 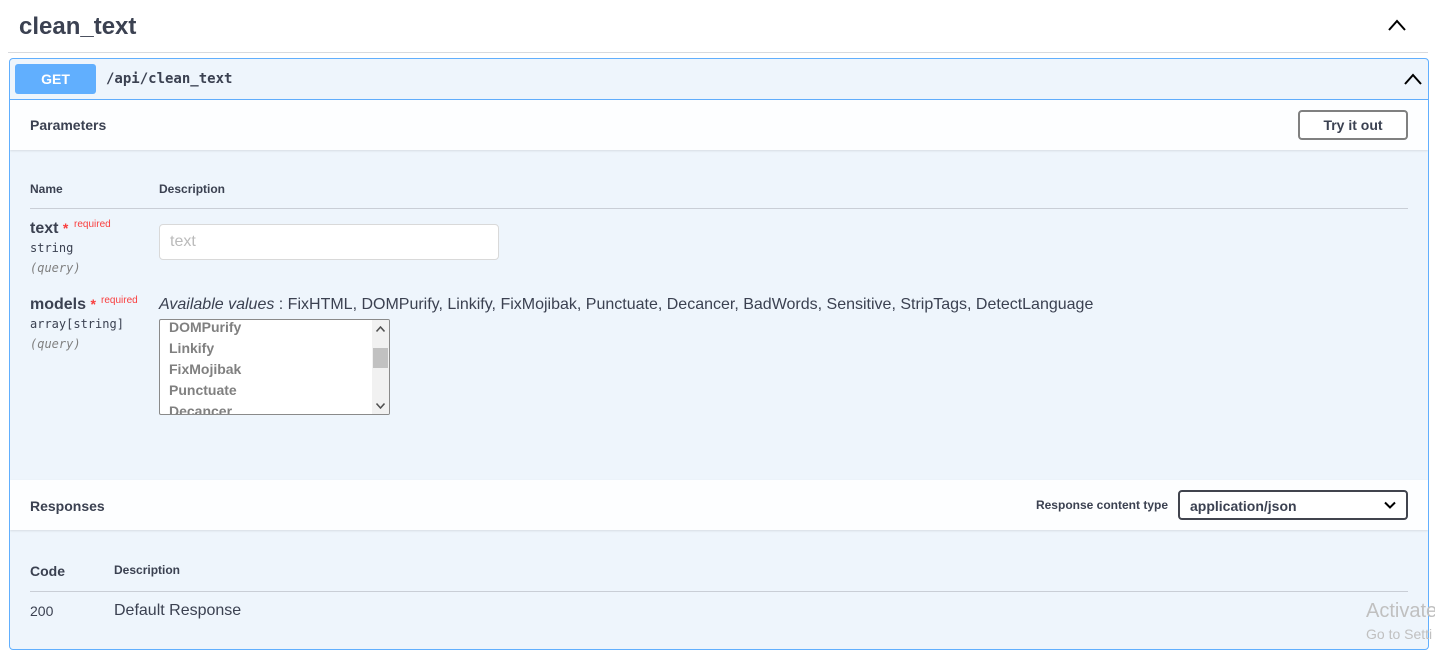 I want to click on available-values-label: Available values, so click(x=217, y=304).